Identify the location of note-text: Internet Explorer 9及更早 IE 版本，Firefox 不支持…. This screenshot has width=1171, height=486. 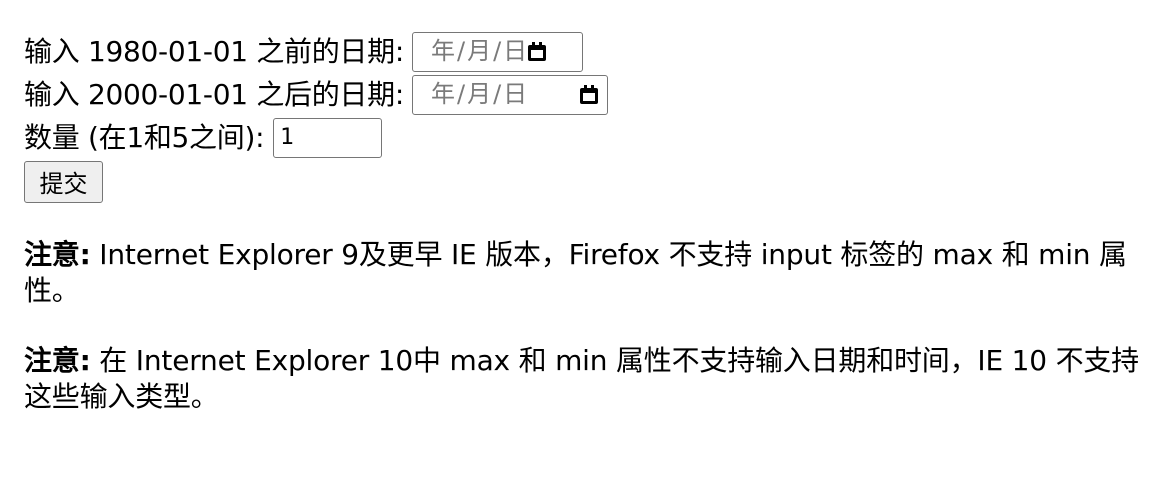
(575, 272).